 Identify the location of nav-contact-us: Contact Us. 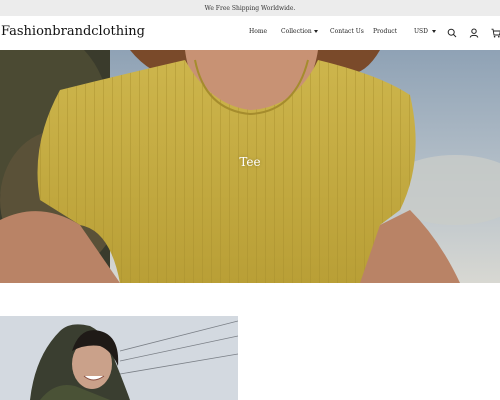
(347, 31).